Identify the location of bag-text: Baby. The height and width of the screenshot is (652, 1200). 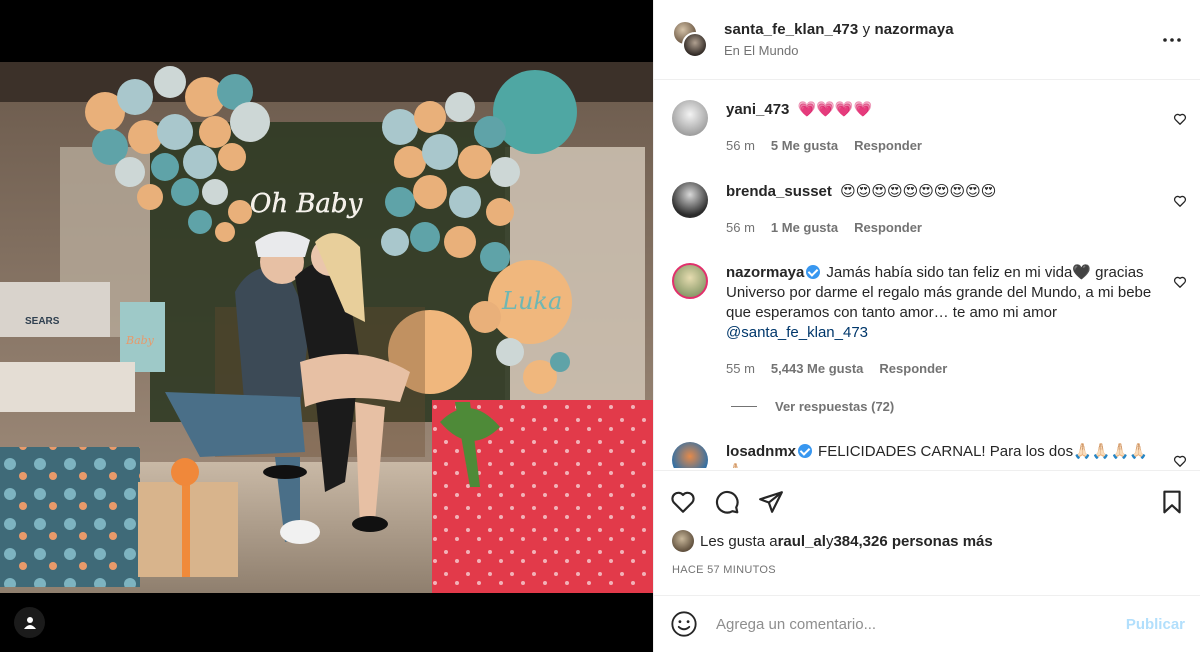
(140, 340).